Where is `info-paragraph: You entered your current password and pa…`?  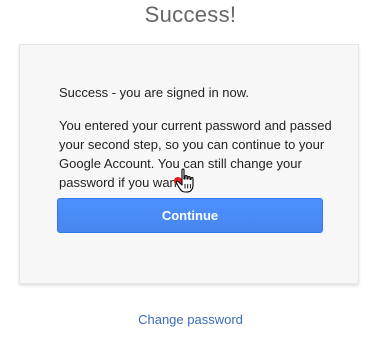
info-paragraph: You entered your current password and pa… is located at coordinates (195, 154).